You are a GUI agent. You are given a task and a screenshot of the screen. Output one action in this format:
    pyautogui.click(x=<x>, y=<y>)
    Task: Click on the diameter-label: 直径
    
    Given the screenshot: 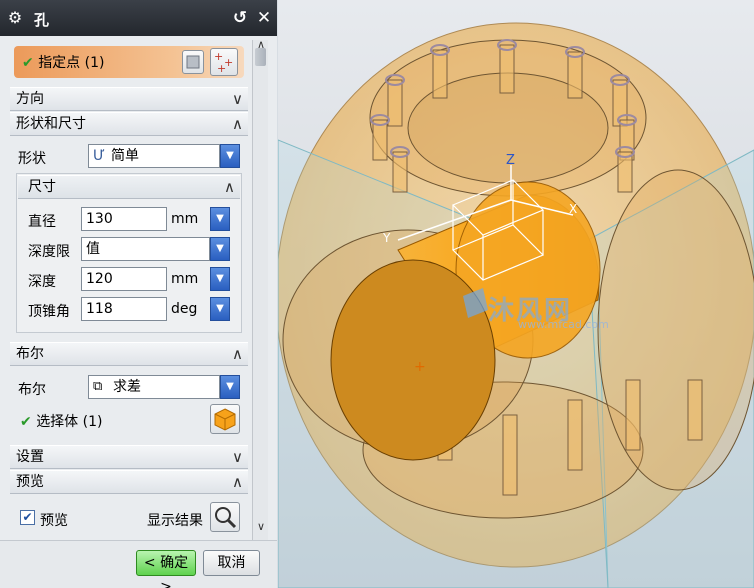 What is the action you would take?
    pyautogui.click(x=42, y=222)
    